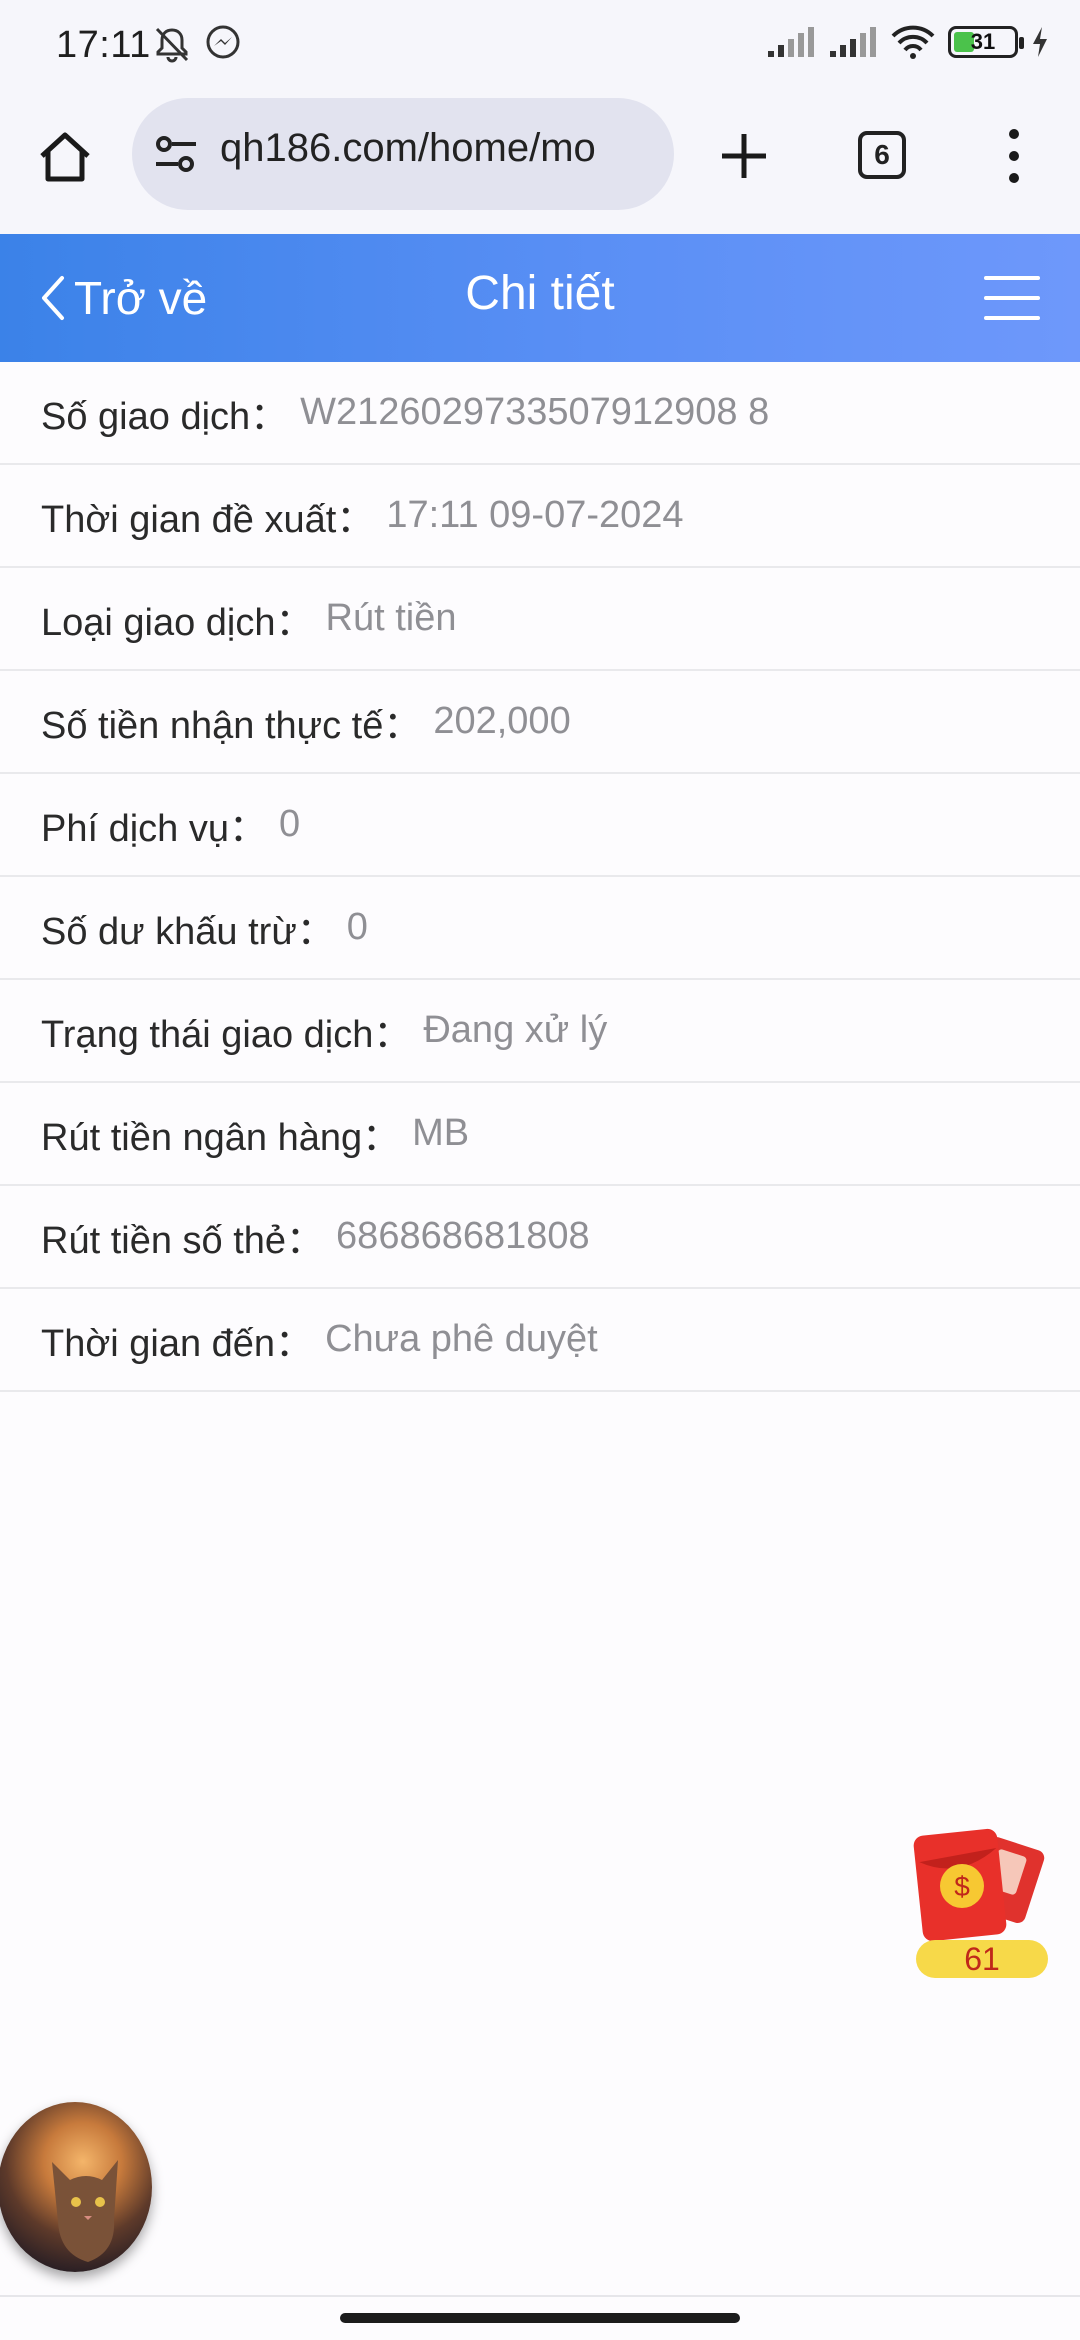  Describe the element at coordinates (197, 44) in the screenshot. I see `status-icons-left` at that location.